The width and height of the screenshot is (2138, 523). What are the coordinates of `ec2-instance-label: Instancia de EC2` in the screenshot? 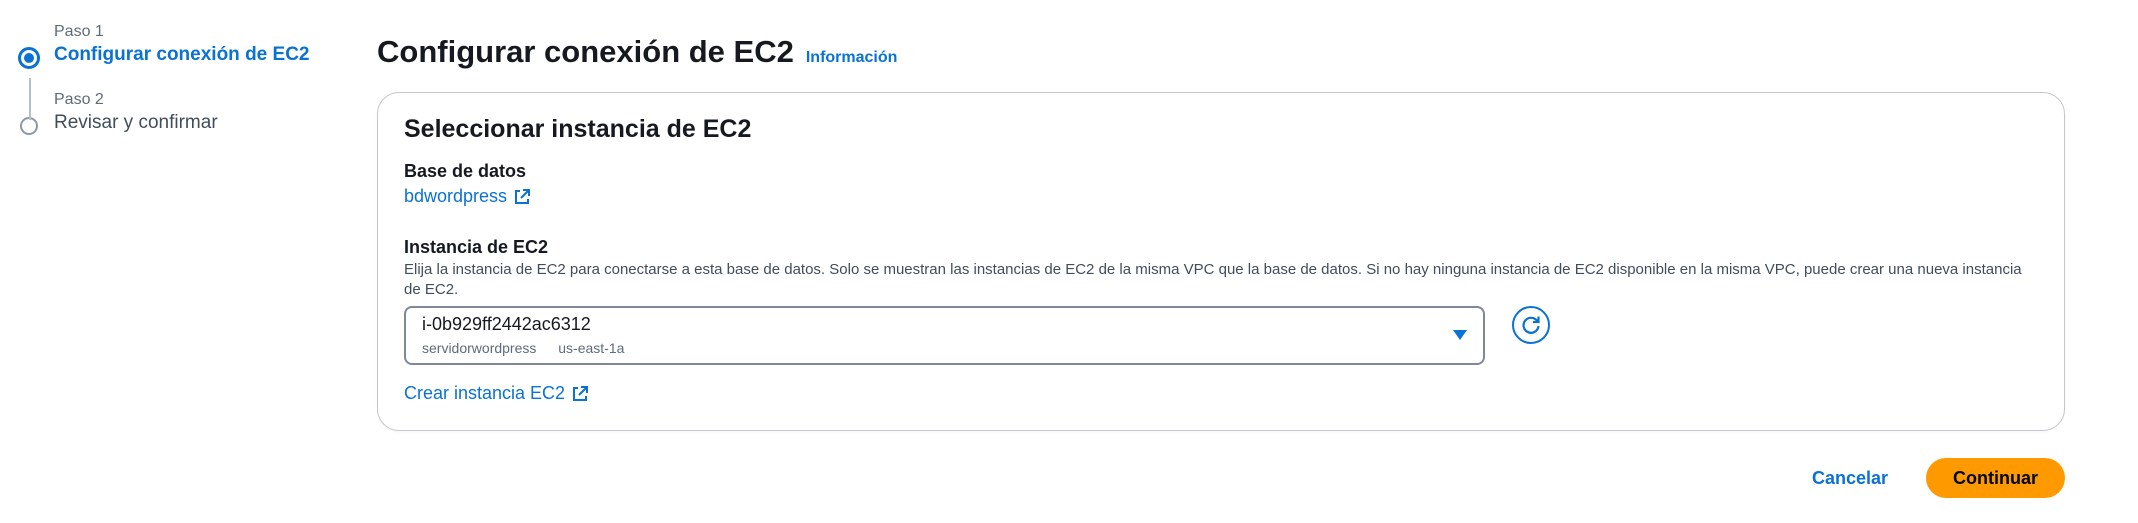 It's located at (476, 247).